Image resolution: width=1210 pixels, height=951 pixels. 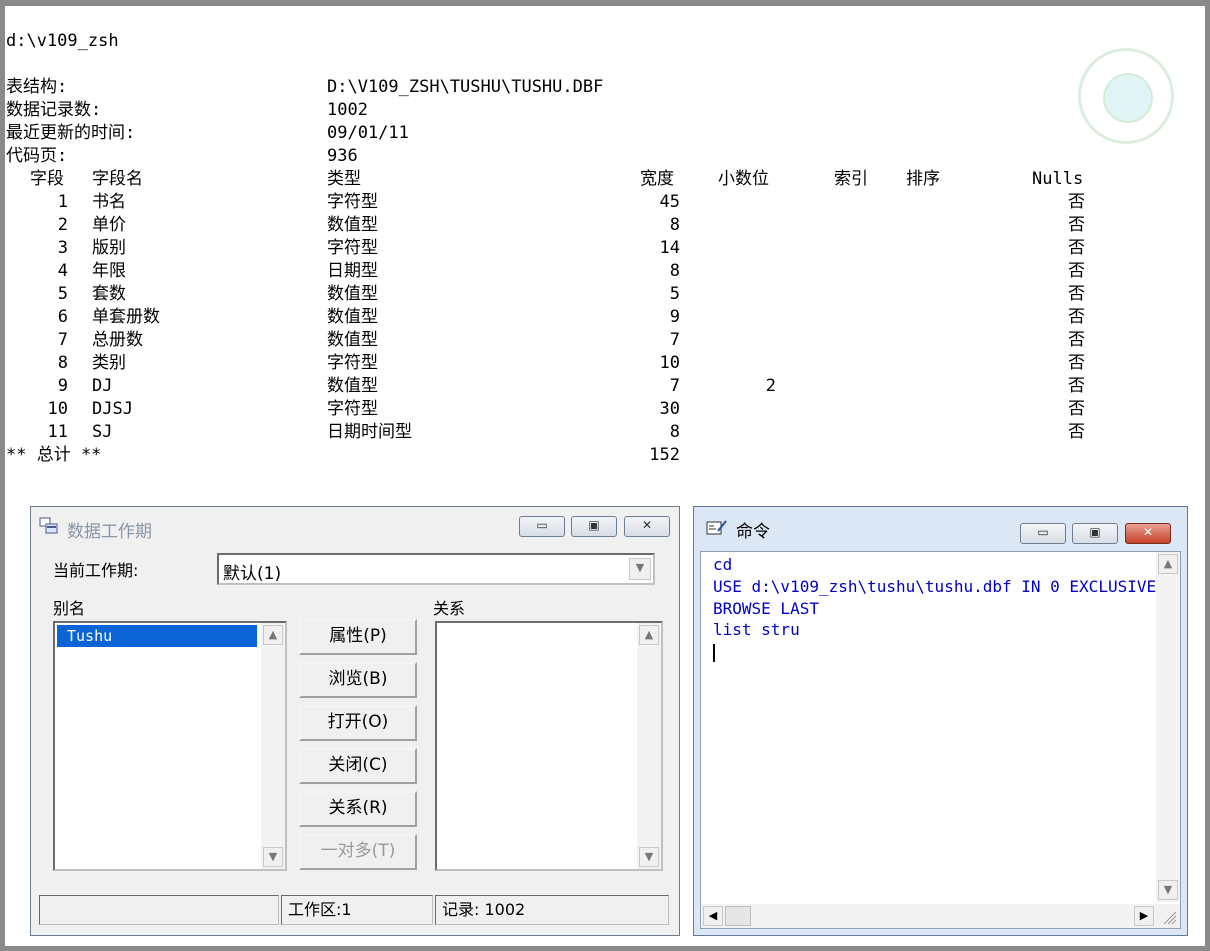 I want to click on alias-label: 别名, so click(x=69, y=608).